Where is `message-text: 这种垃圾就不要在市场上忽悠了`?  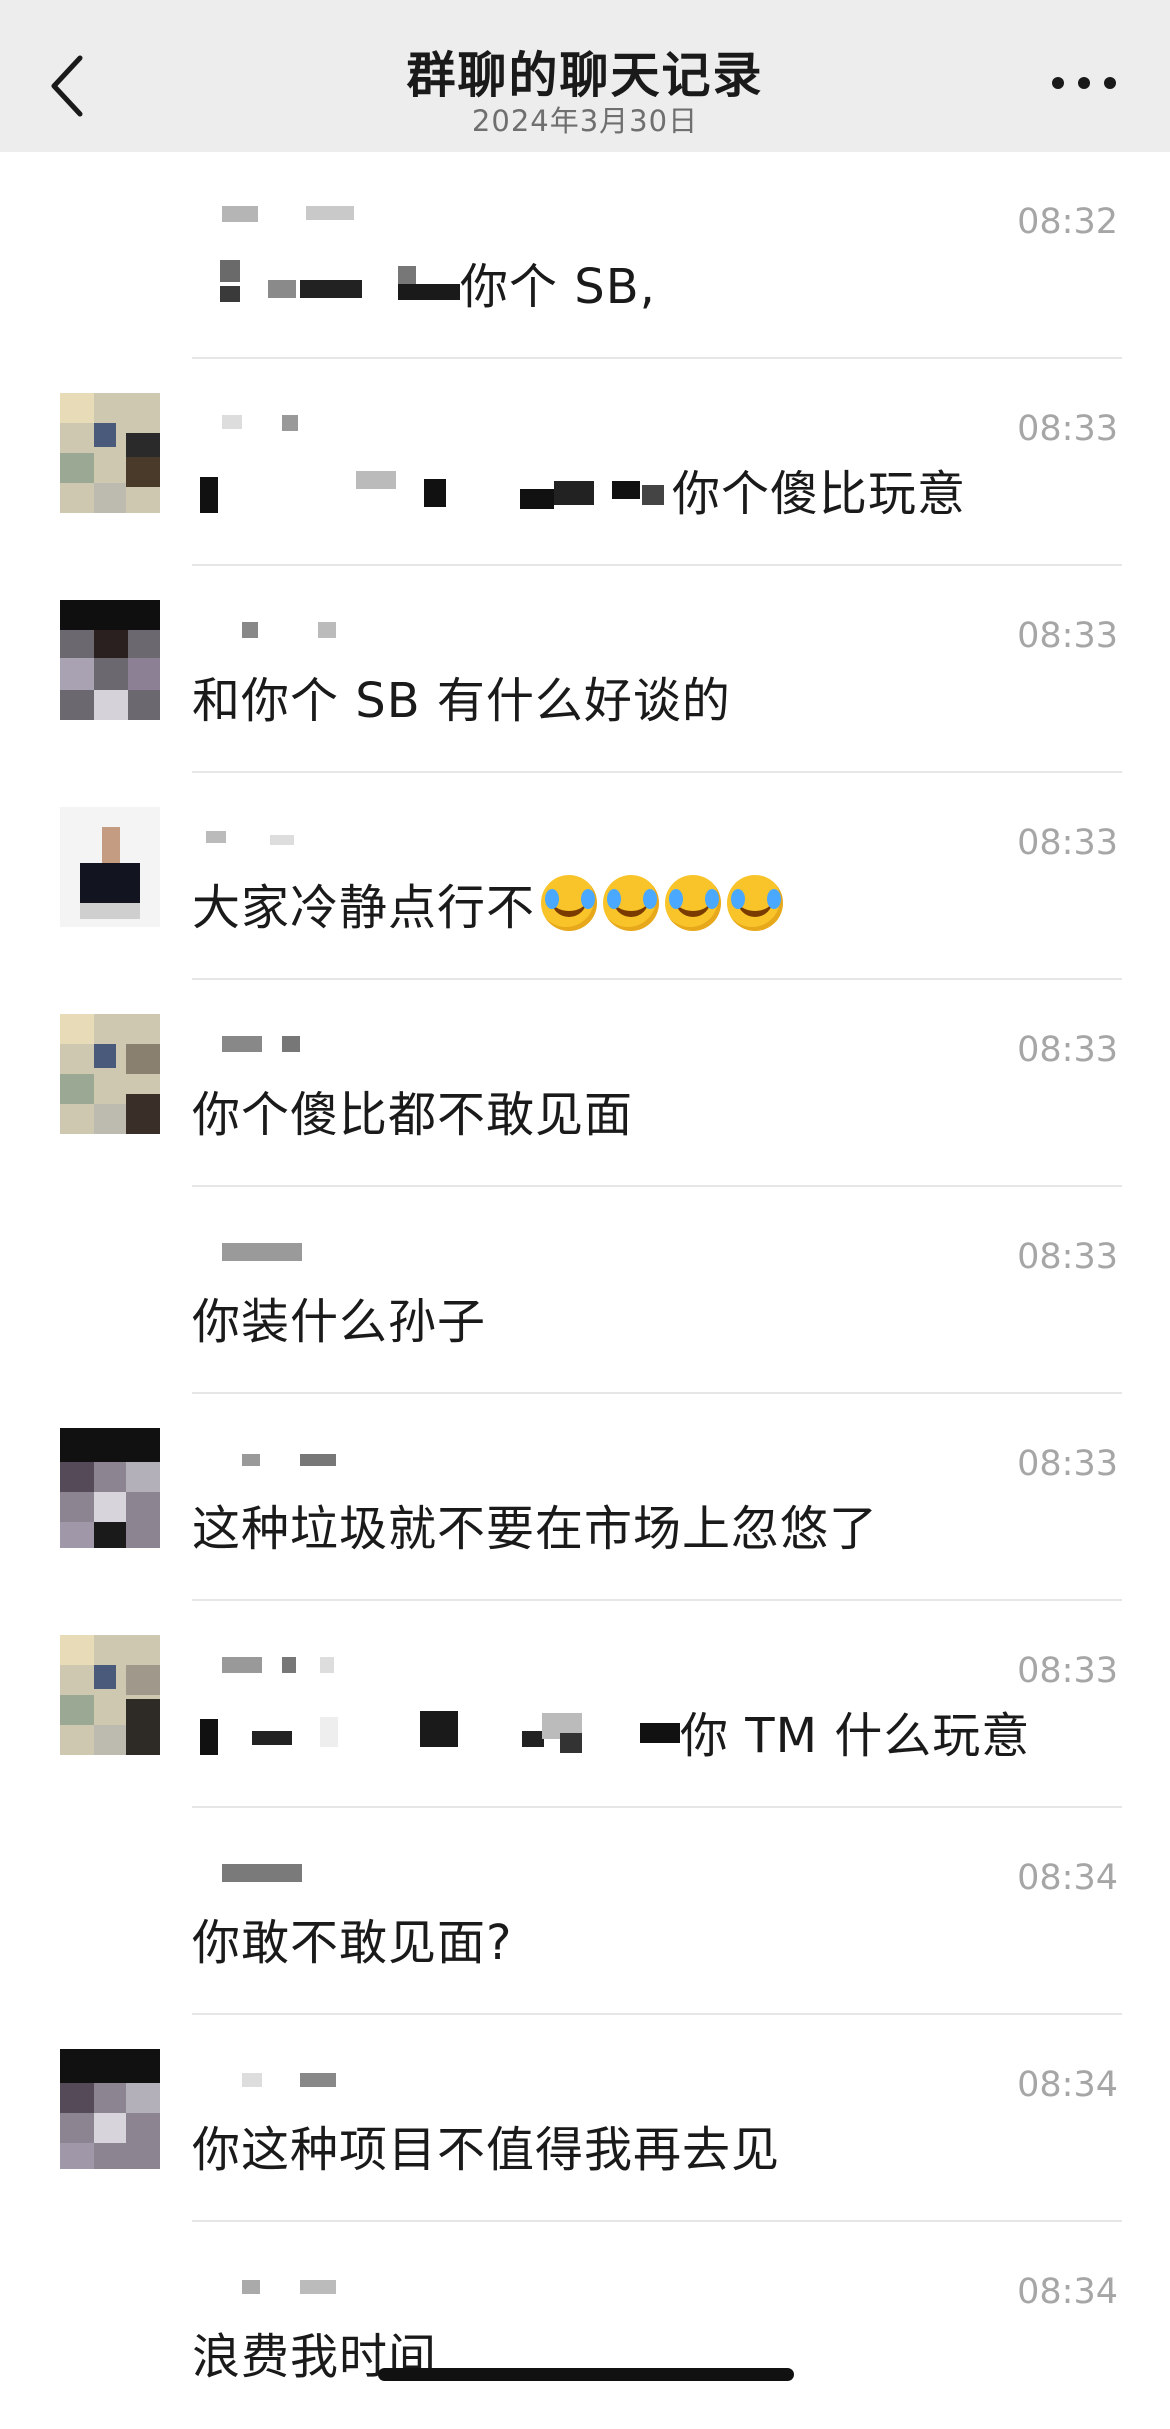 message-text: 这种垃圾就不要在市场上忽悠了 is located at coordinates (535, 1529).